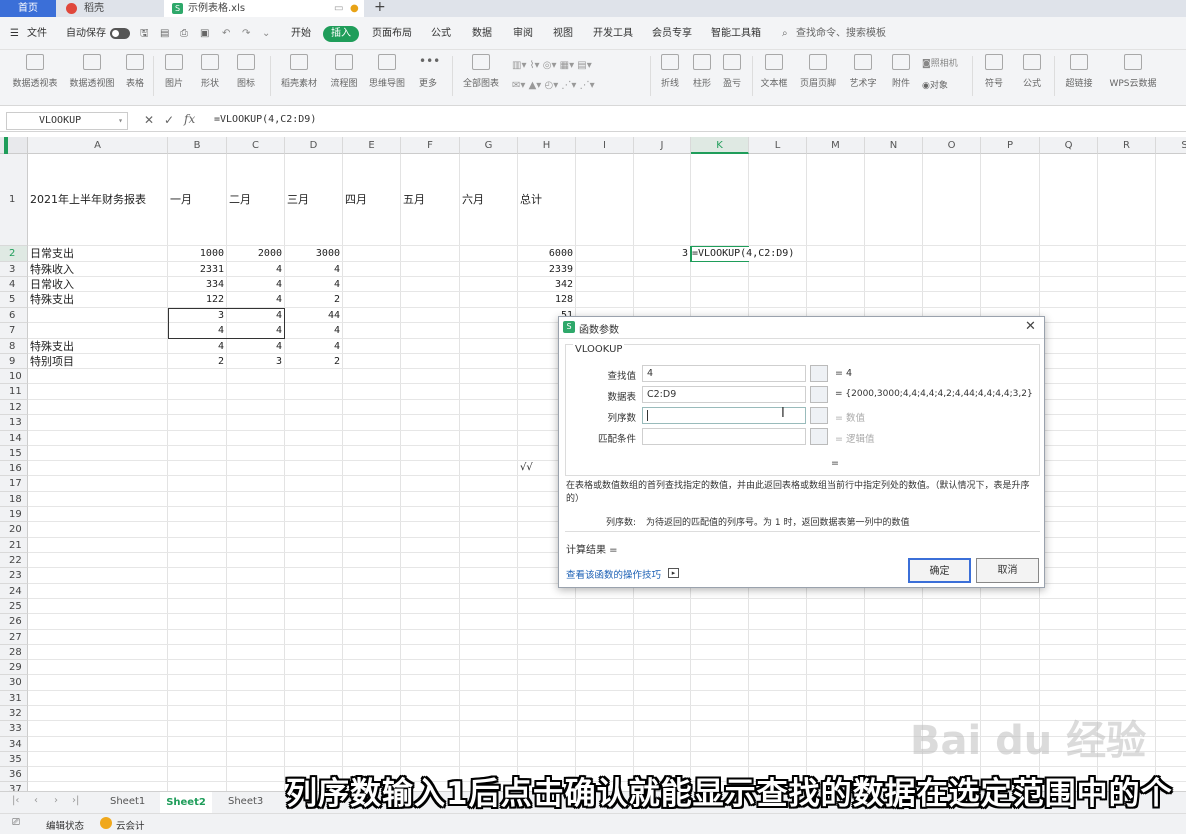 The image size is (1186, 834). I want to click on cell-a3: 特殊收入, so click(52, 270).